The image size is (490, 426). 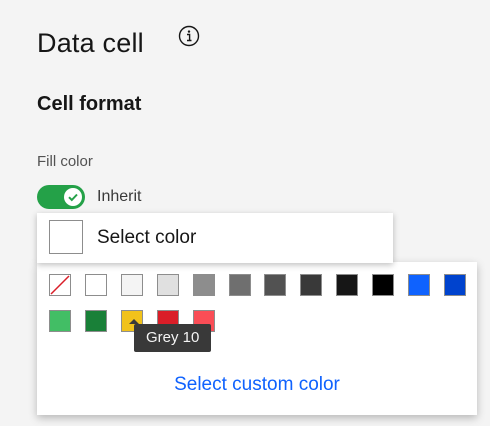 What do you see at coordinates (215, 238) in the screenshot?
I see `color-select: Select color` at bounding box center [215, 238].